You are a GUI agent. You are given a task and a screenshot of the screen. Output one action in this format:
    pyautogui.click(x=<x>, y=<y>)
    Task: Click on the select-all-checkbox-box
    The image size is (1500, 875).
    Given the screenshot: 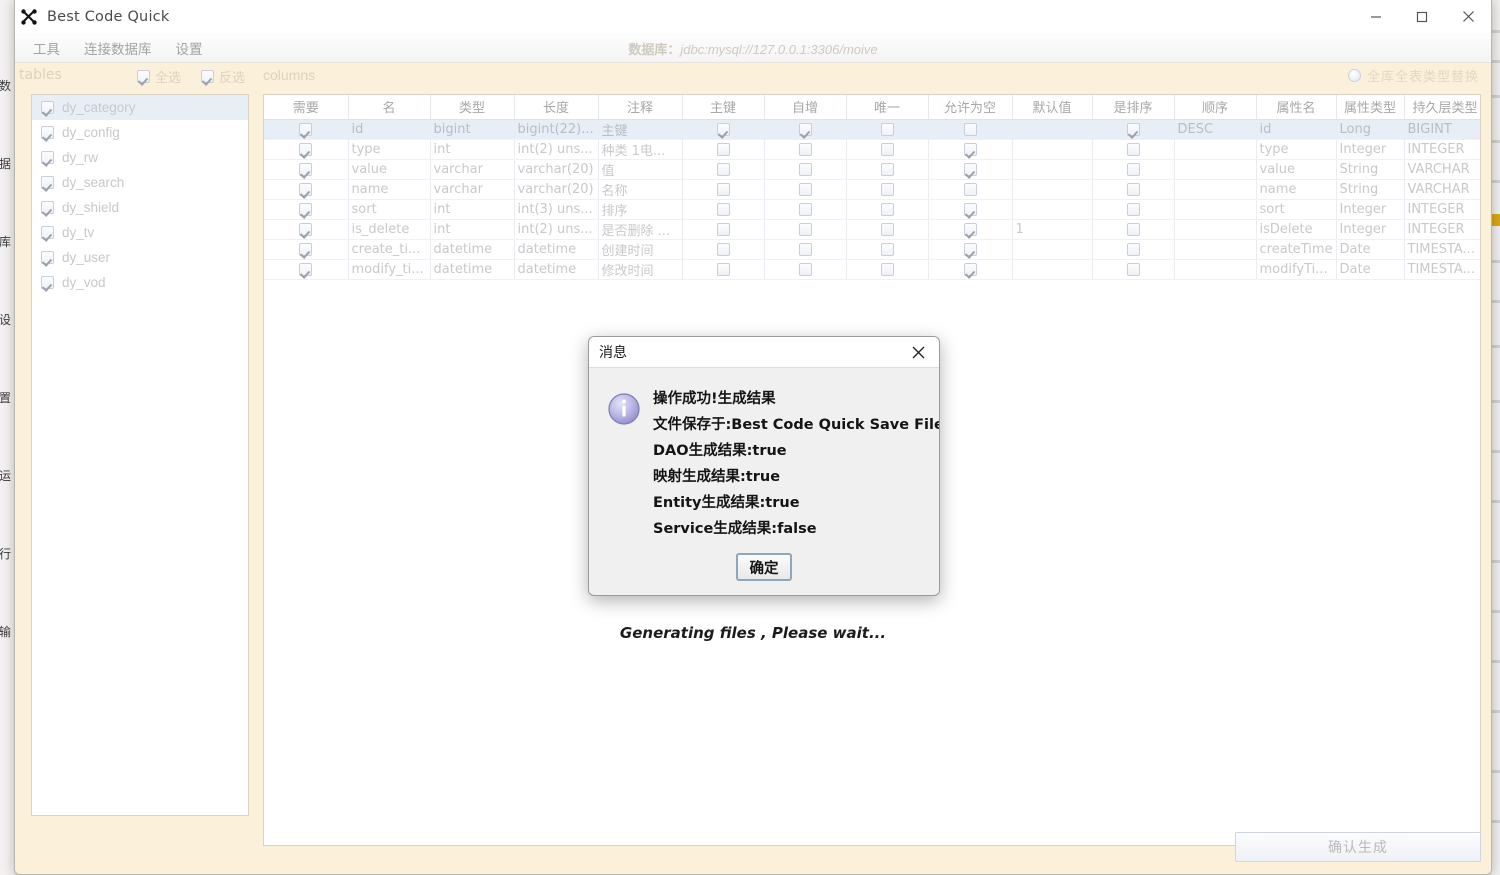 What is the action you would take?
    pyautogui.click(x=143, y=76)
    